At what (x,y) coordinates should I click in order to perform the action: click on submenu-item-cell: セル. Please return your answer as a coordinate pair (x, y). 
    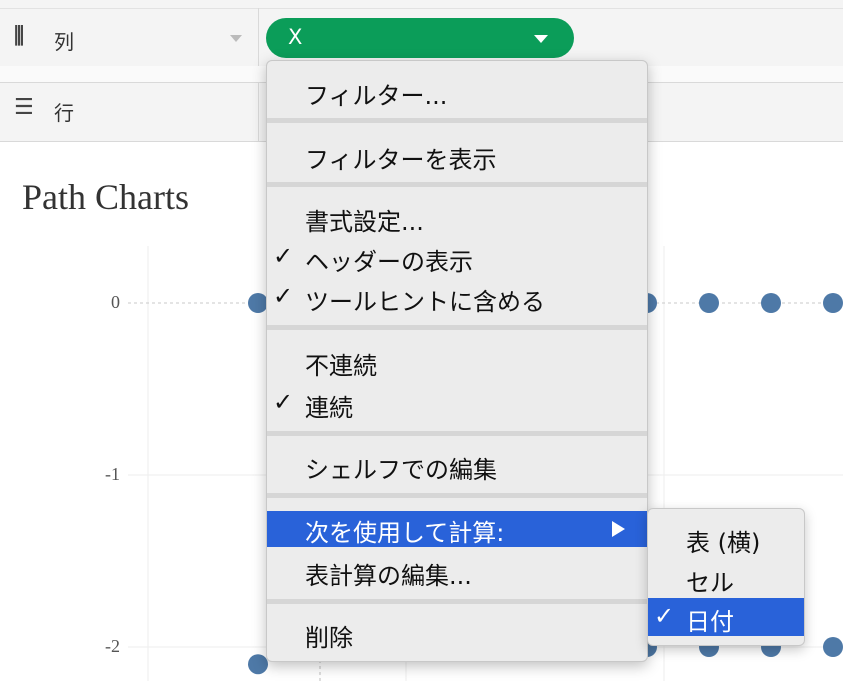
    Looking at the image, I should click on (726, 578).